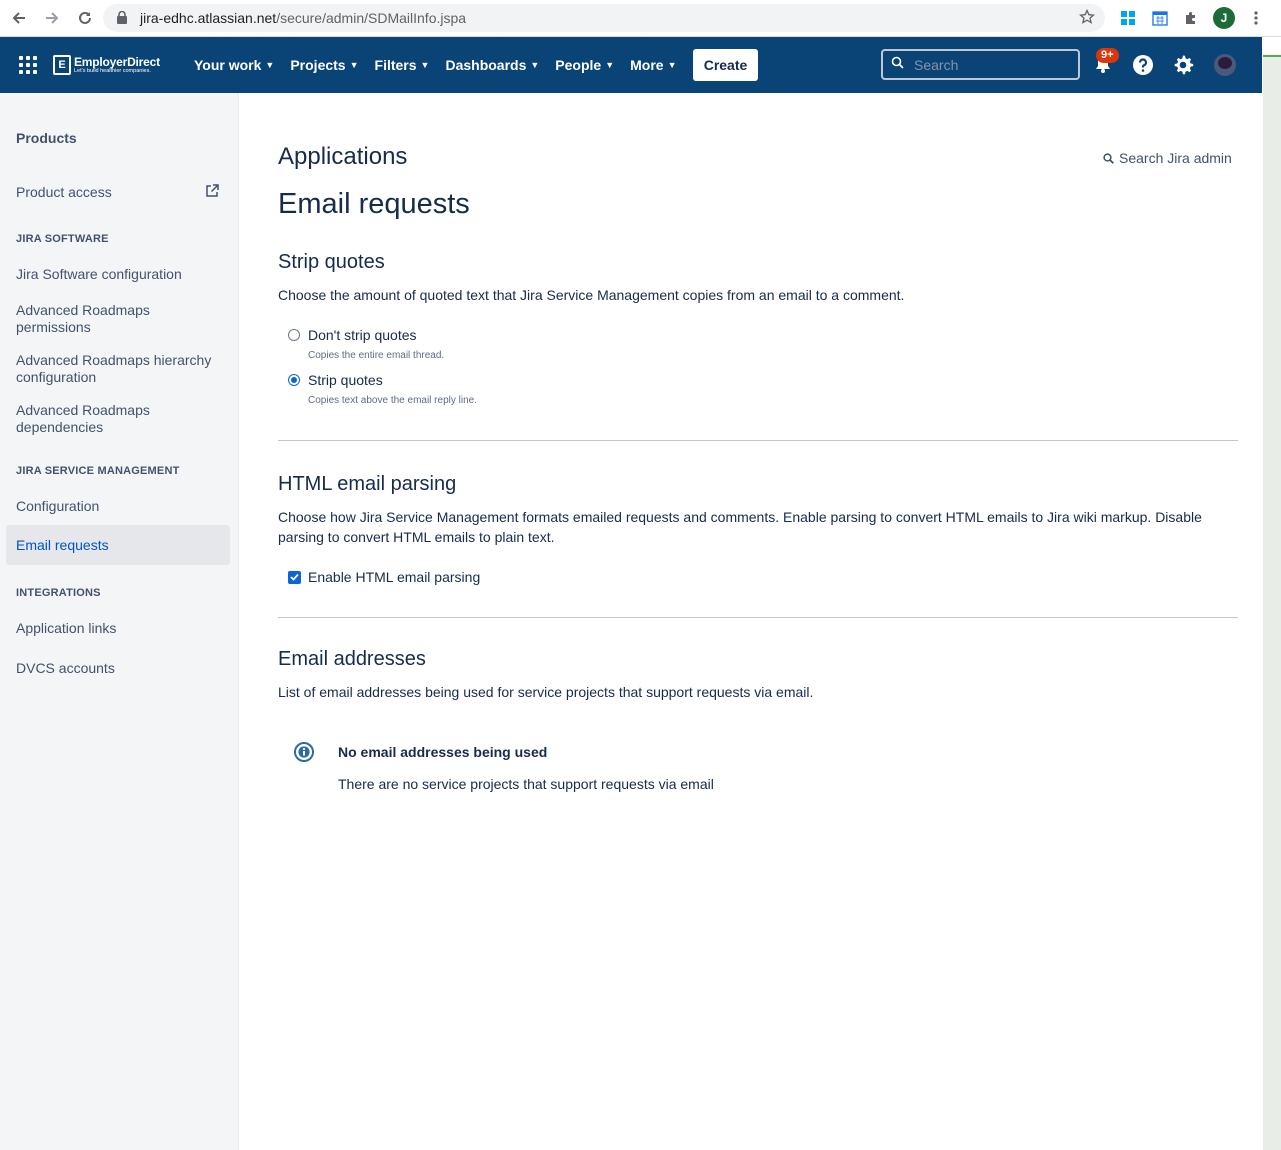  I want to click on checkbox-label: Enable HTML email parsing, so click(394, 577).